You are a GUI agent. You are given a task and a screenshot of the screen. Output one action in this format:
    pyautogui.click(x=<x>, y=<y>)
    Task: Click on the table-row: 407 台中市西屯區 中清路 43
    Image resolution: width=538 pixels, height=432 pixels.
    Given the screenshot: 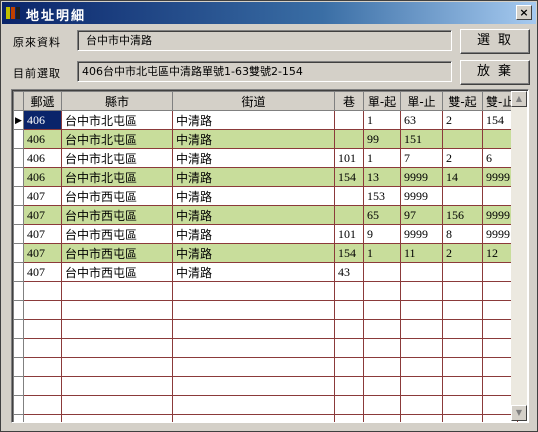 What is the action you would take?
    pyautogui.click(x=266, y=272)
    